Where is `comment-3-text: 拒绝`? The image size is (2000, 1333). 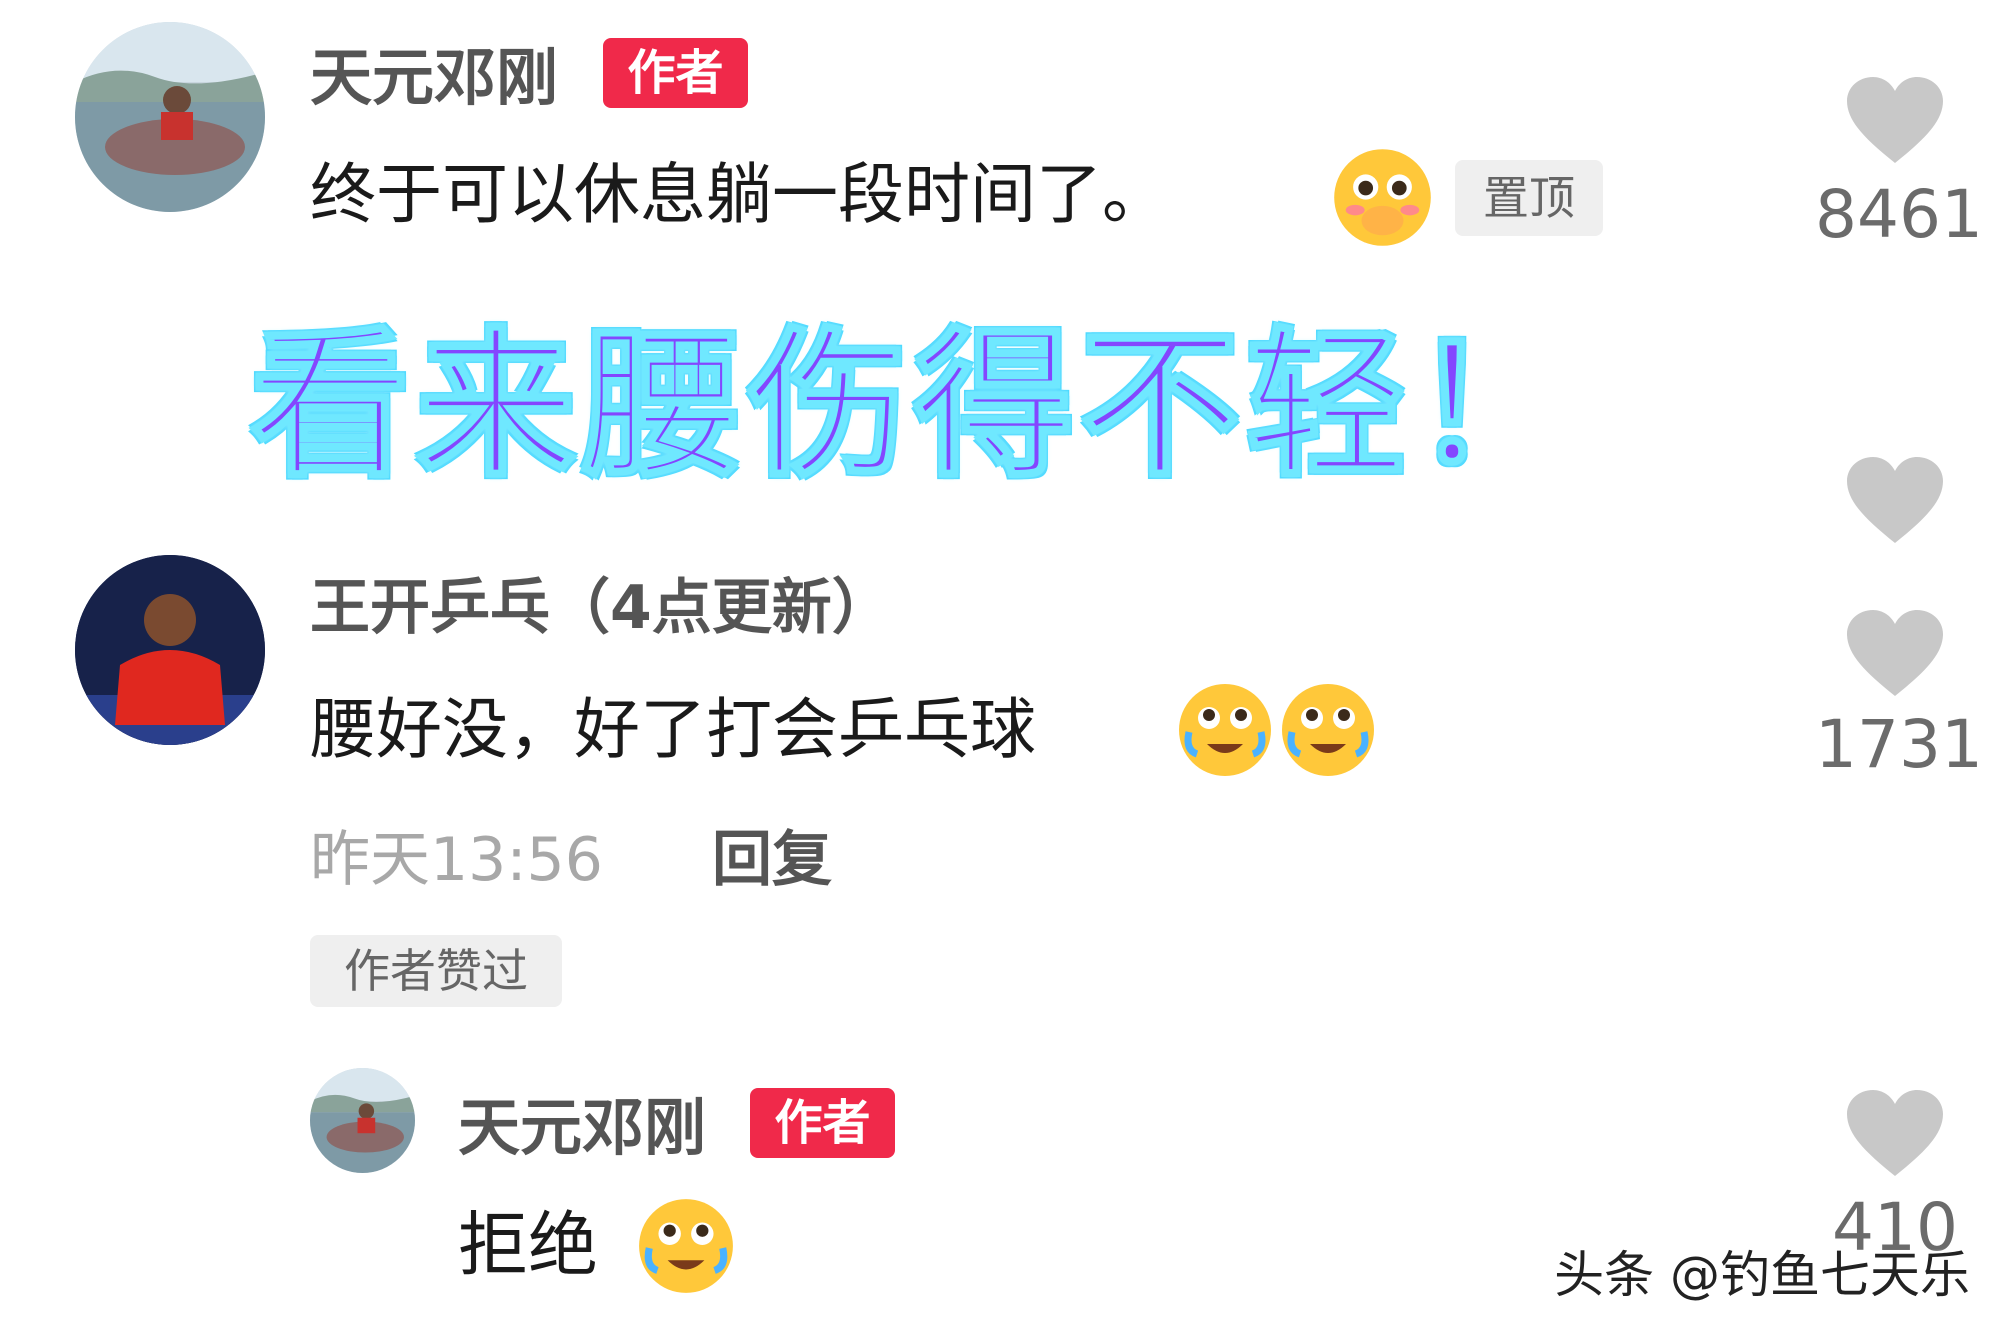 comment-3-text: 拒绝 is located at coordinates (528, 1245).